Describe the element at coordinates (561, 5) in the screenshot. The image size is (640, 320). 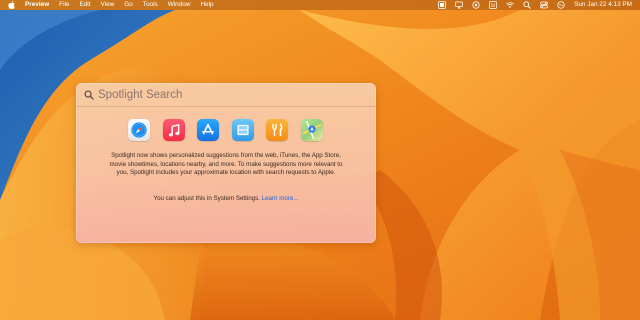
I see `siri-icon` at that location.